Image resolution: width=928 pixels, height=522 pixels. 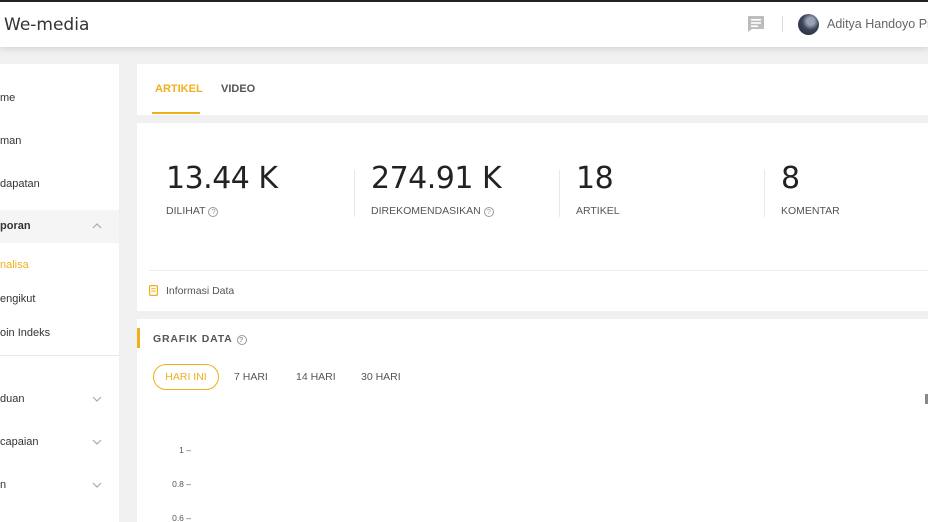 What do you see at coordinates (8, 98) in the screenshot?
I see `sidebar-item-label: me` at bounding box center [8, 98].